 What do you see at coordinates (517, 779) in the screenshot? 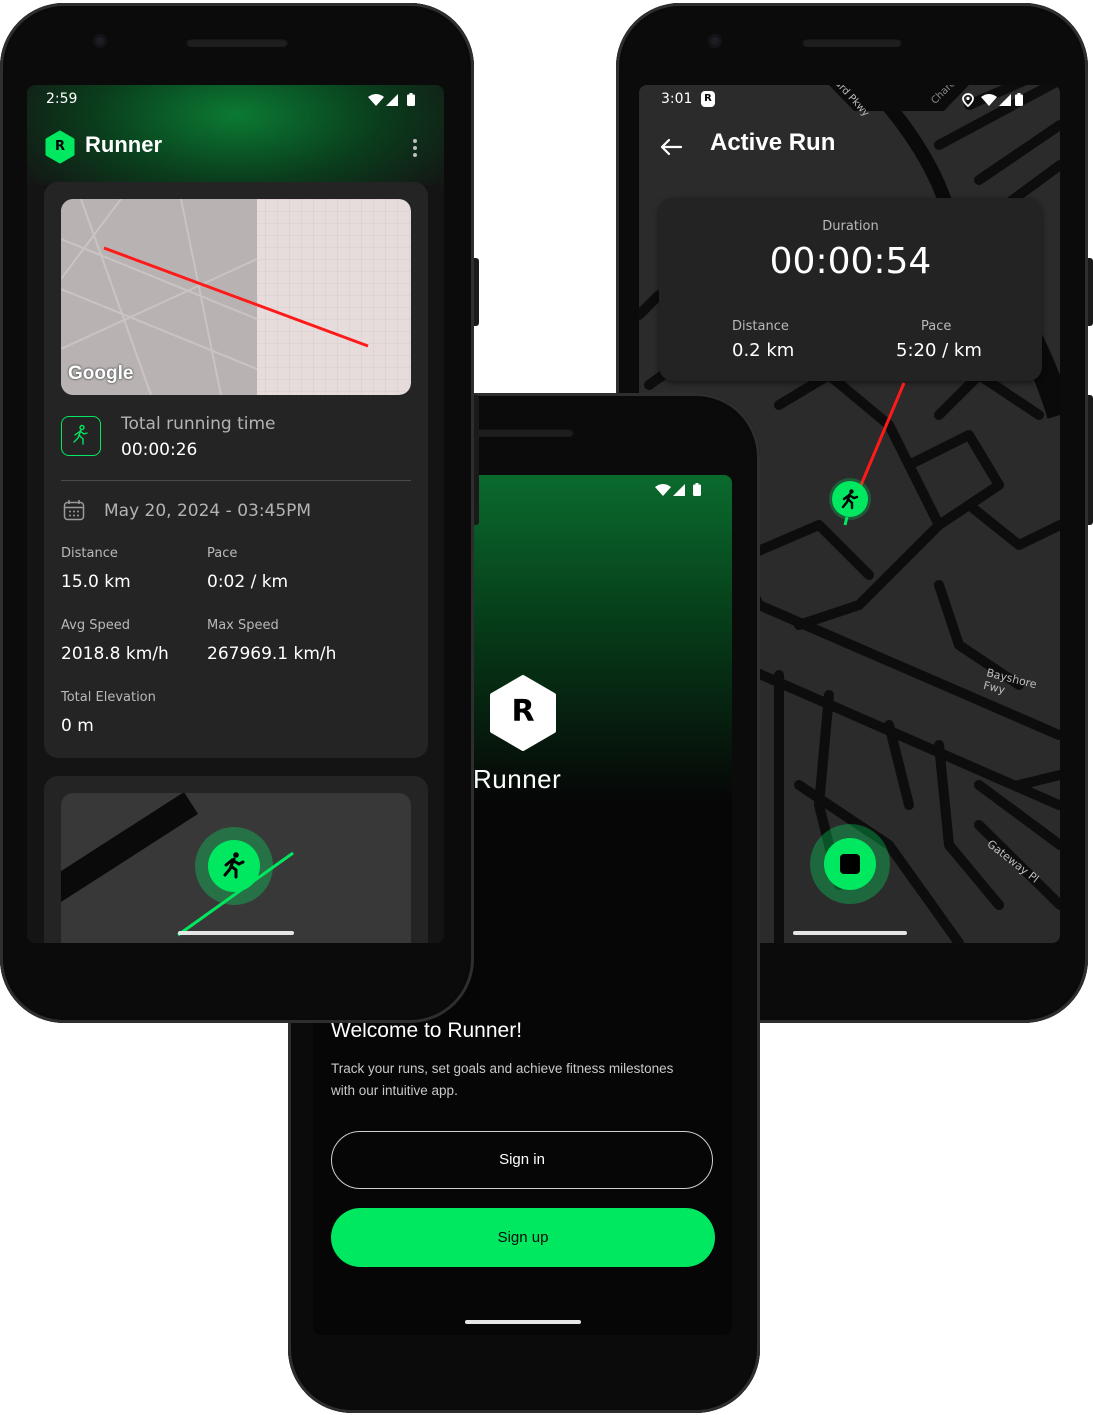
I see `app-name: Runner` at bounding box center [517, 779].